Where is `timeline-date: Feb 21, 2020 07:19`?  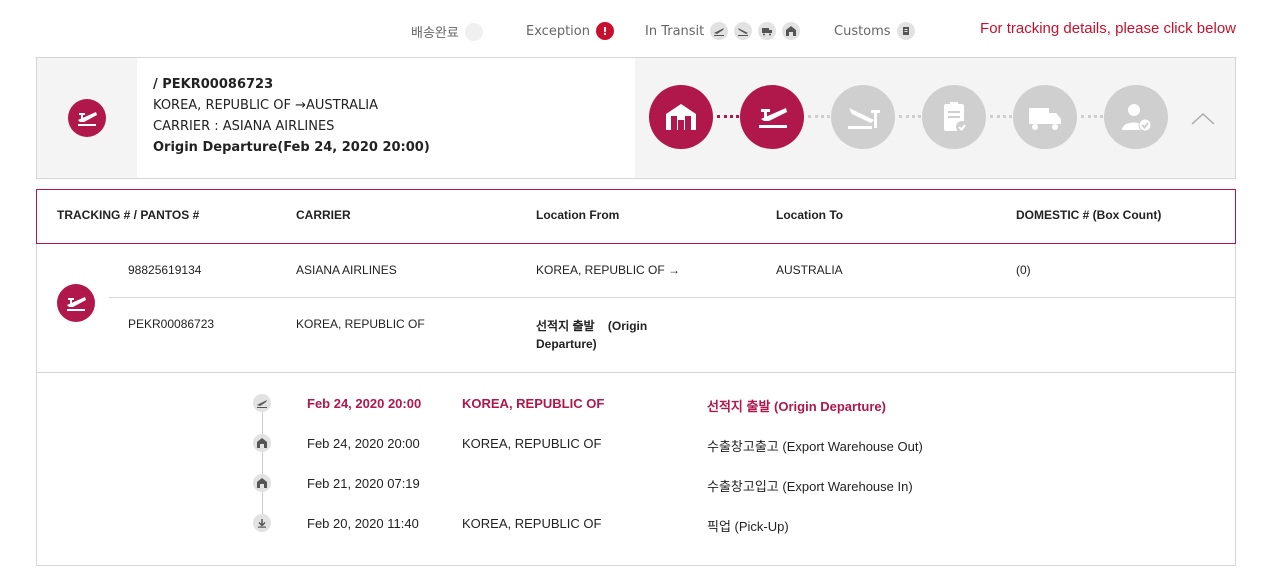 timeline-date: Feb 21, 2020 07:19 is located at coordinates (363, 483).